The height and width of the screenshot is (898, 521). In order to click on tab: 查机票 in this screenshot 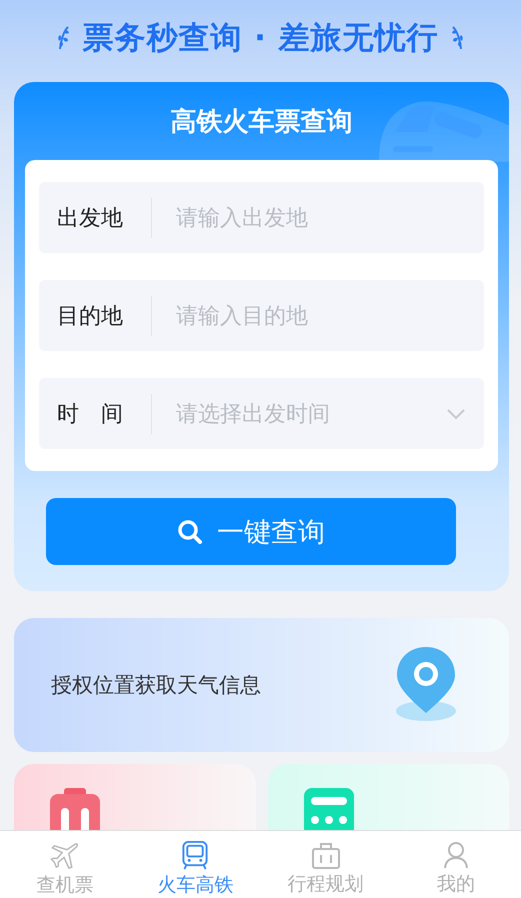, I will do `click(65, 864)`.